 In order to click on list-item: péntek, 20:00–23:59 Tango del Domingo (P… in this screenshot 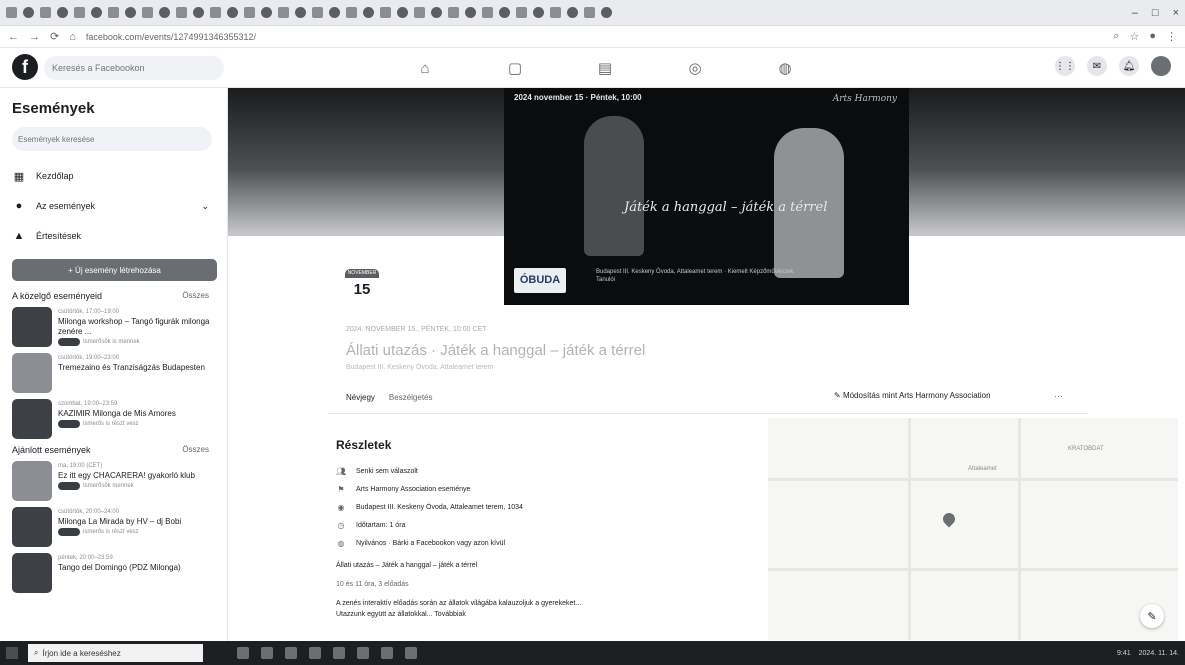, I will do `click(115, 573)`.